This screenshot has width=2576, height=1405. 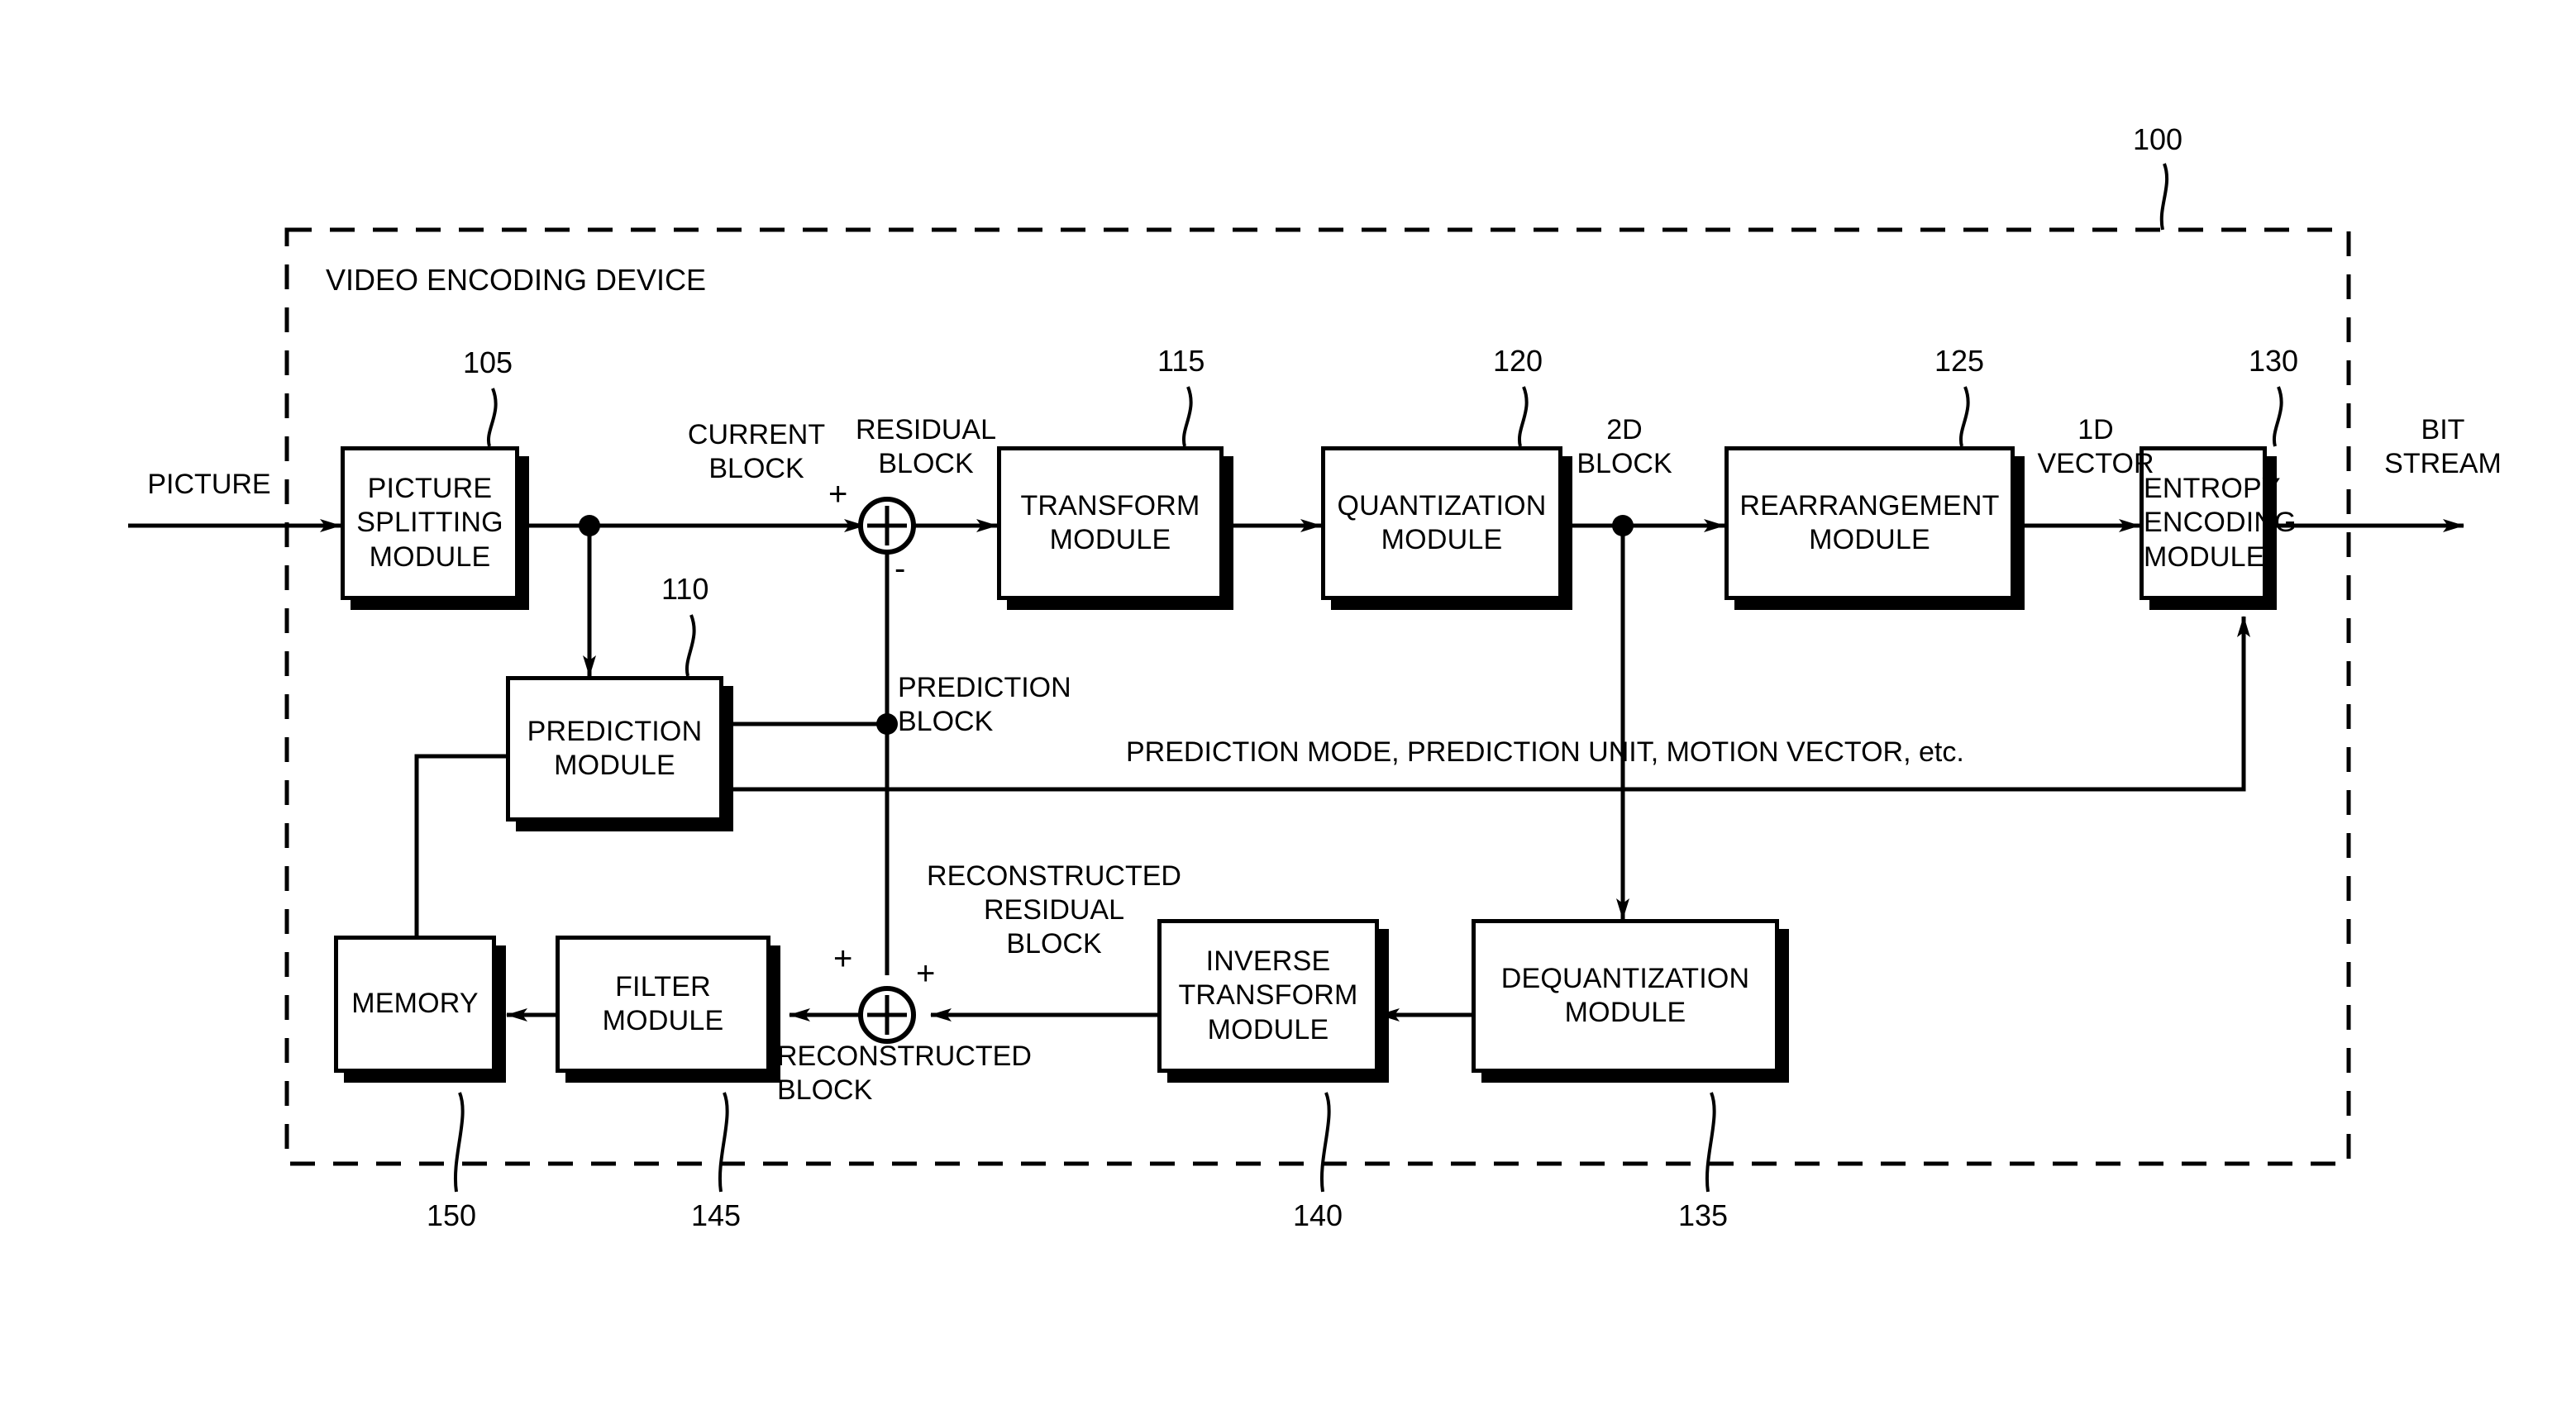 I want to click on adder-plus-sign-right: +, so click(x=926, y=973).